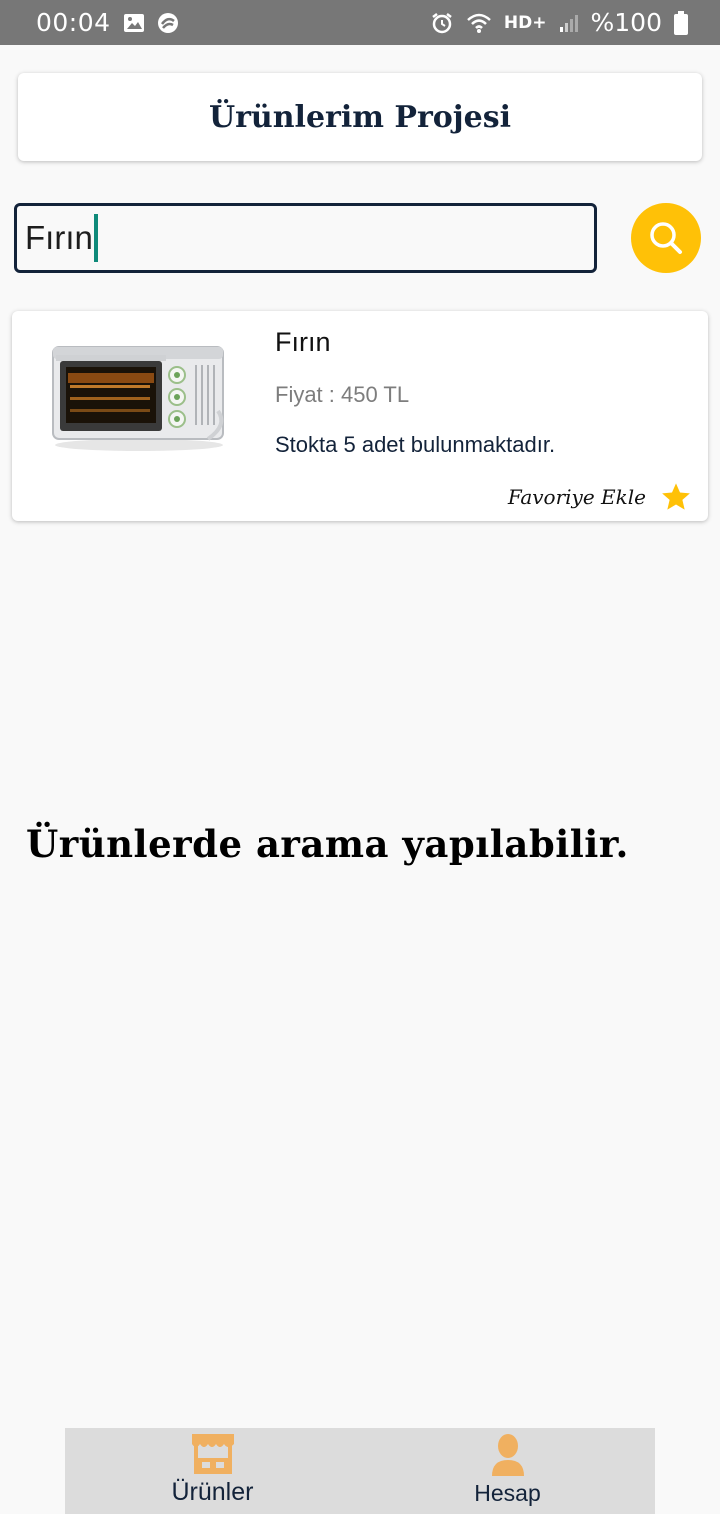  Describe the element at coordinates (134, 23) in the screenshot. I see `gallery-icon` at that location.